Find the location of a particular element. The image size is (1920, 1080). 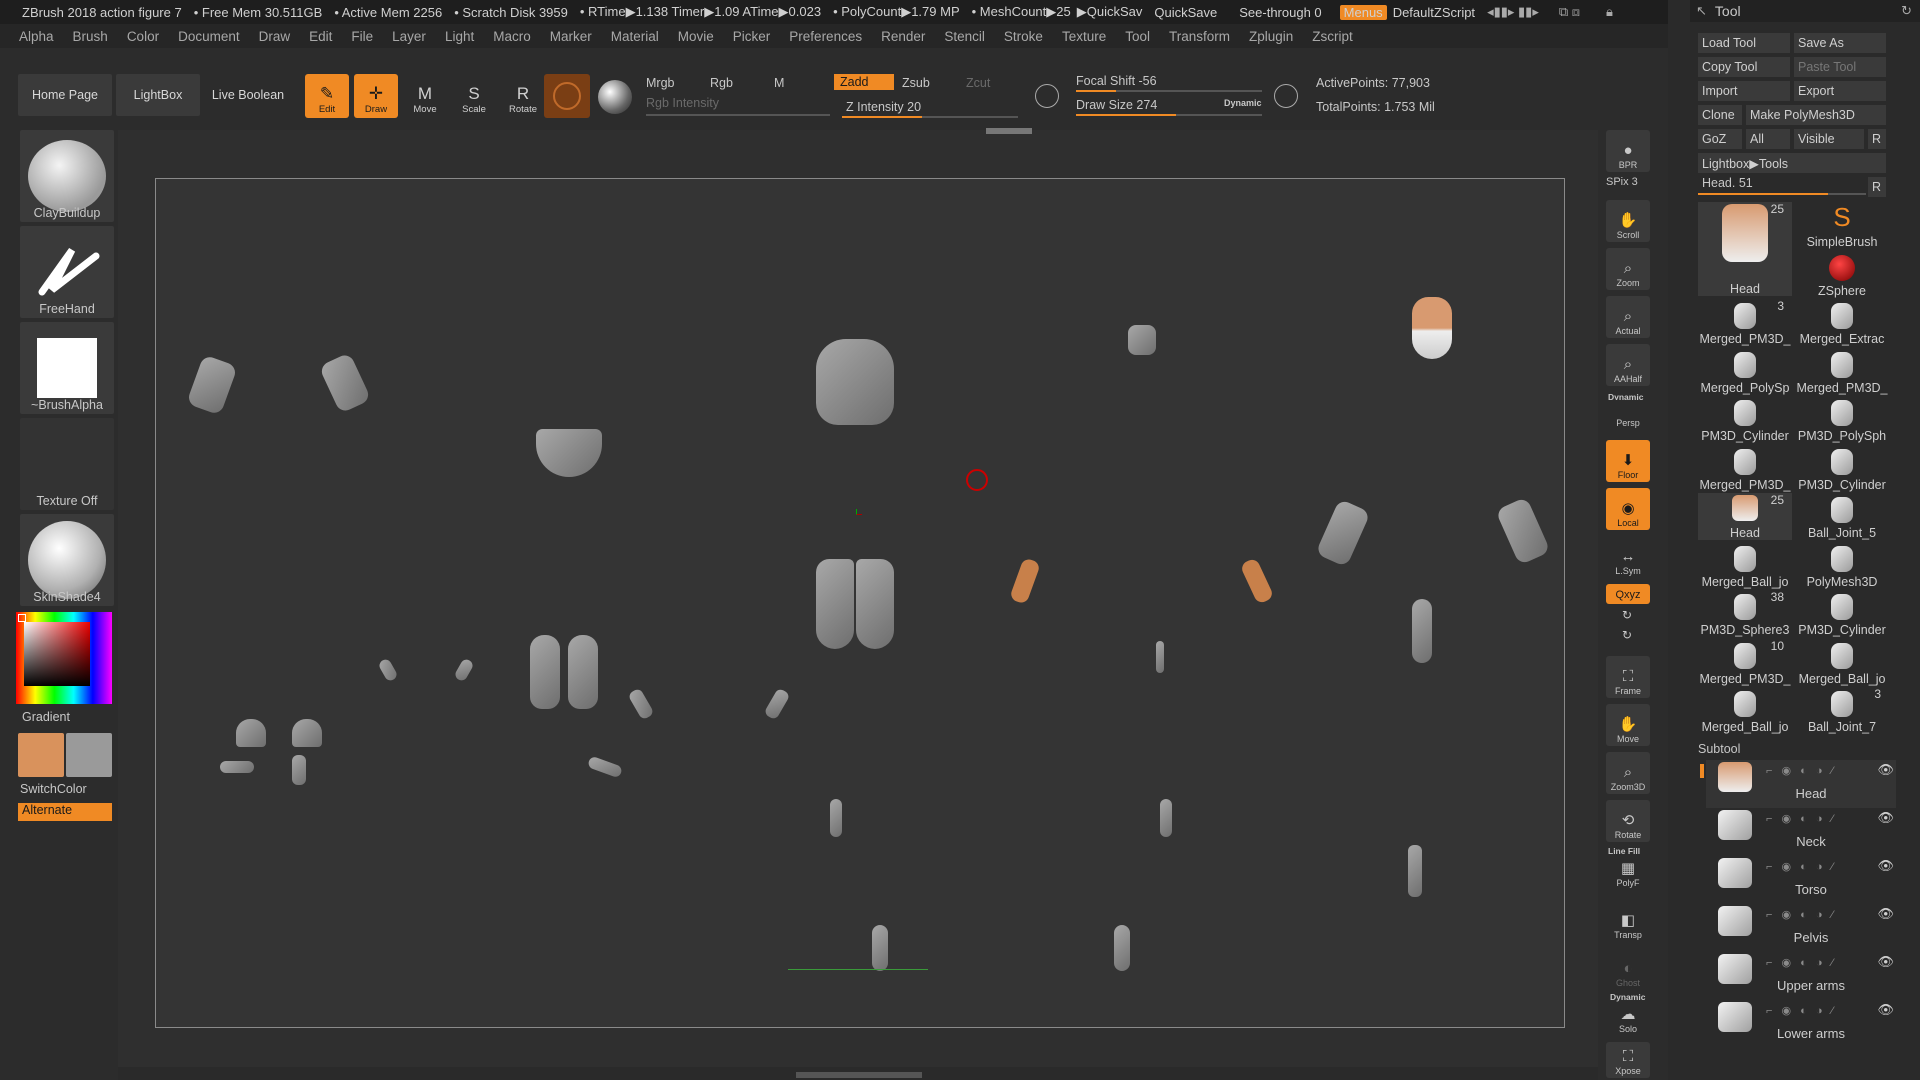

rotate-view-button: ⟲ Rotate is located at coordinates (1628, 821).